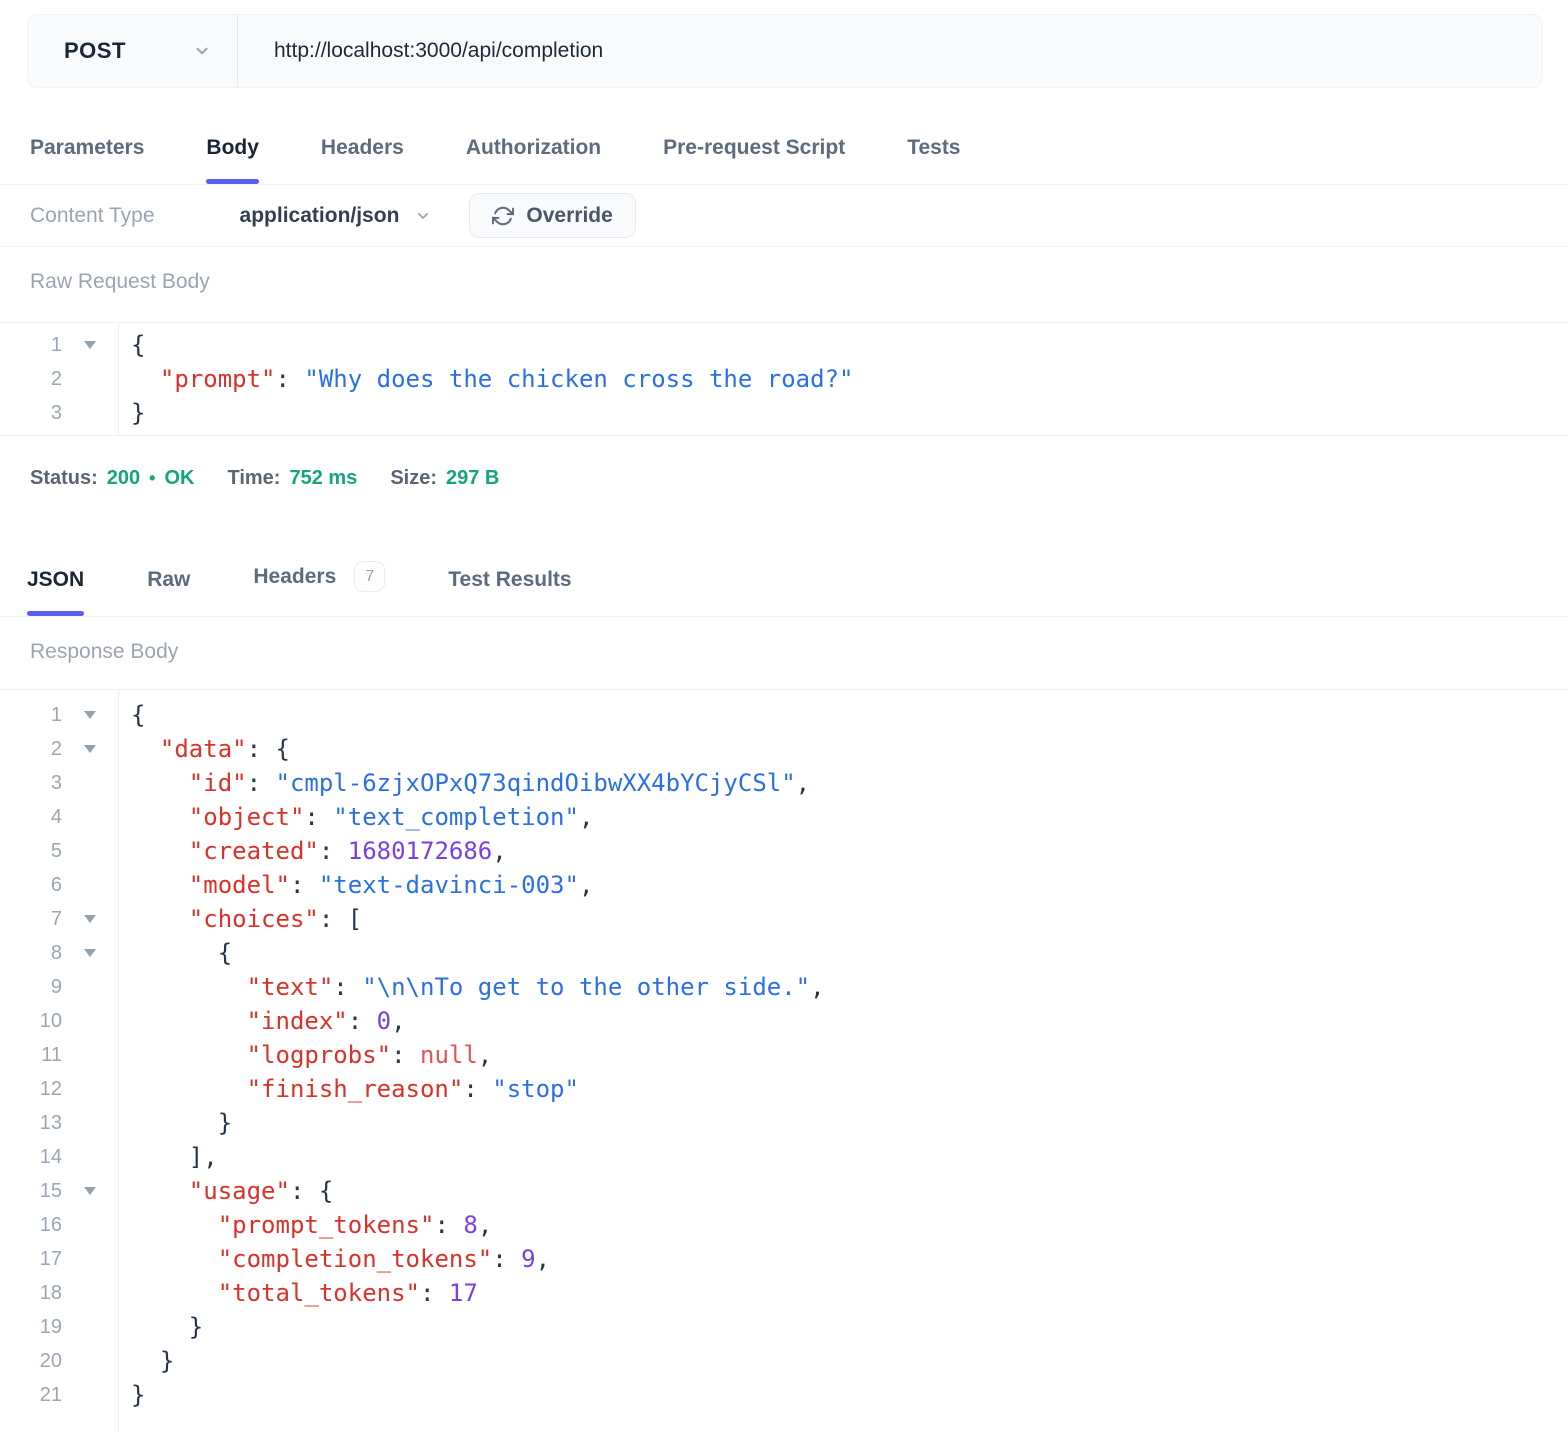 The width and height of the screenshot is (1568, 1432). Describe the element at coordinates (275, 919) in the screenshot. I see `code-text: "choices": [` at that location.